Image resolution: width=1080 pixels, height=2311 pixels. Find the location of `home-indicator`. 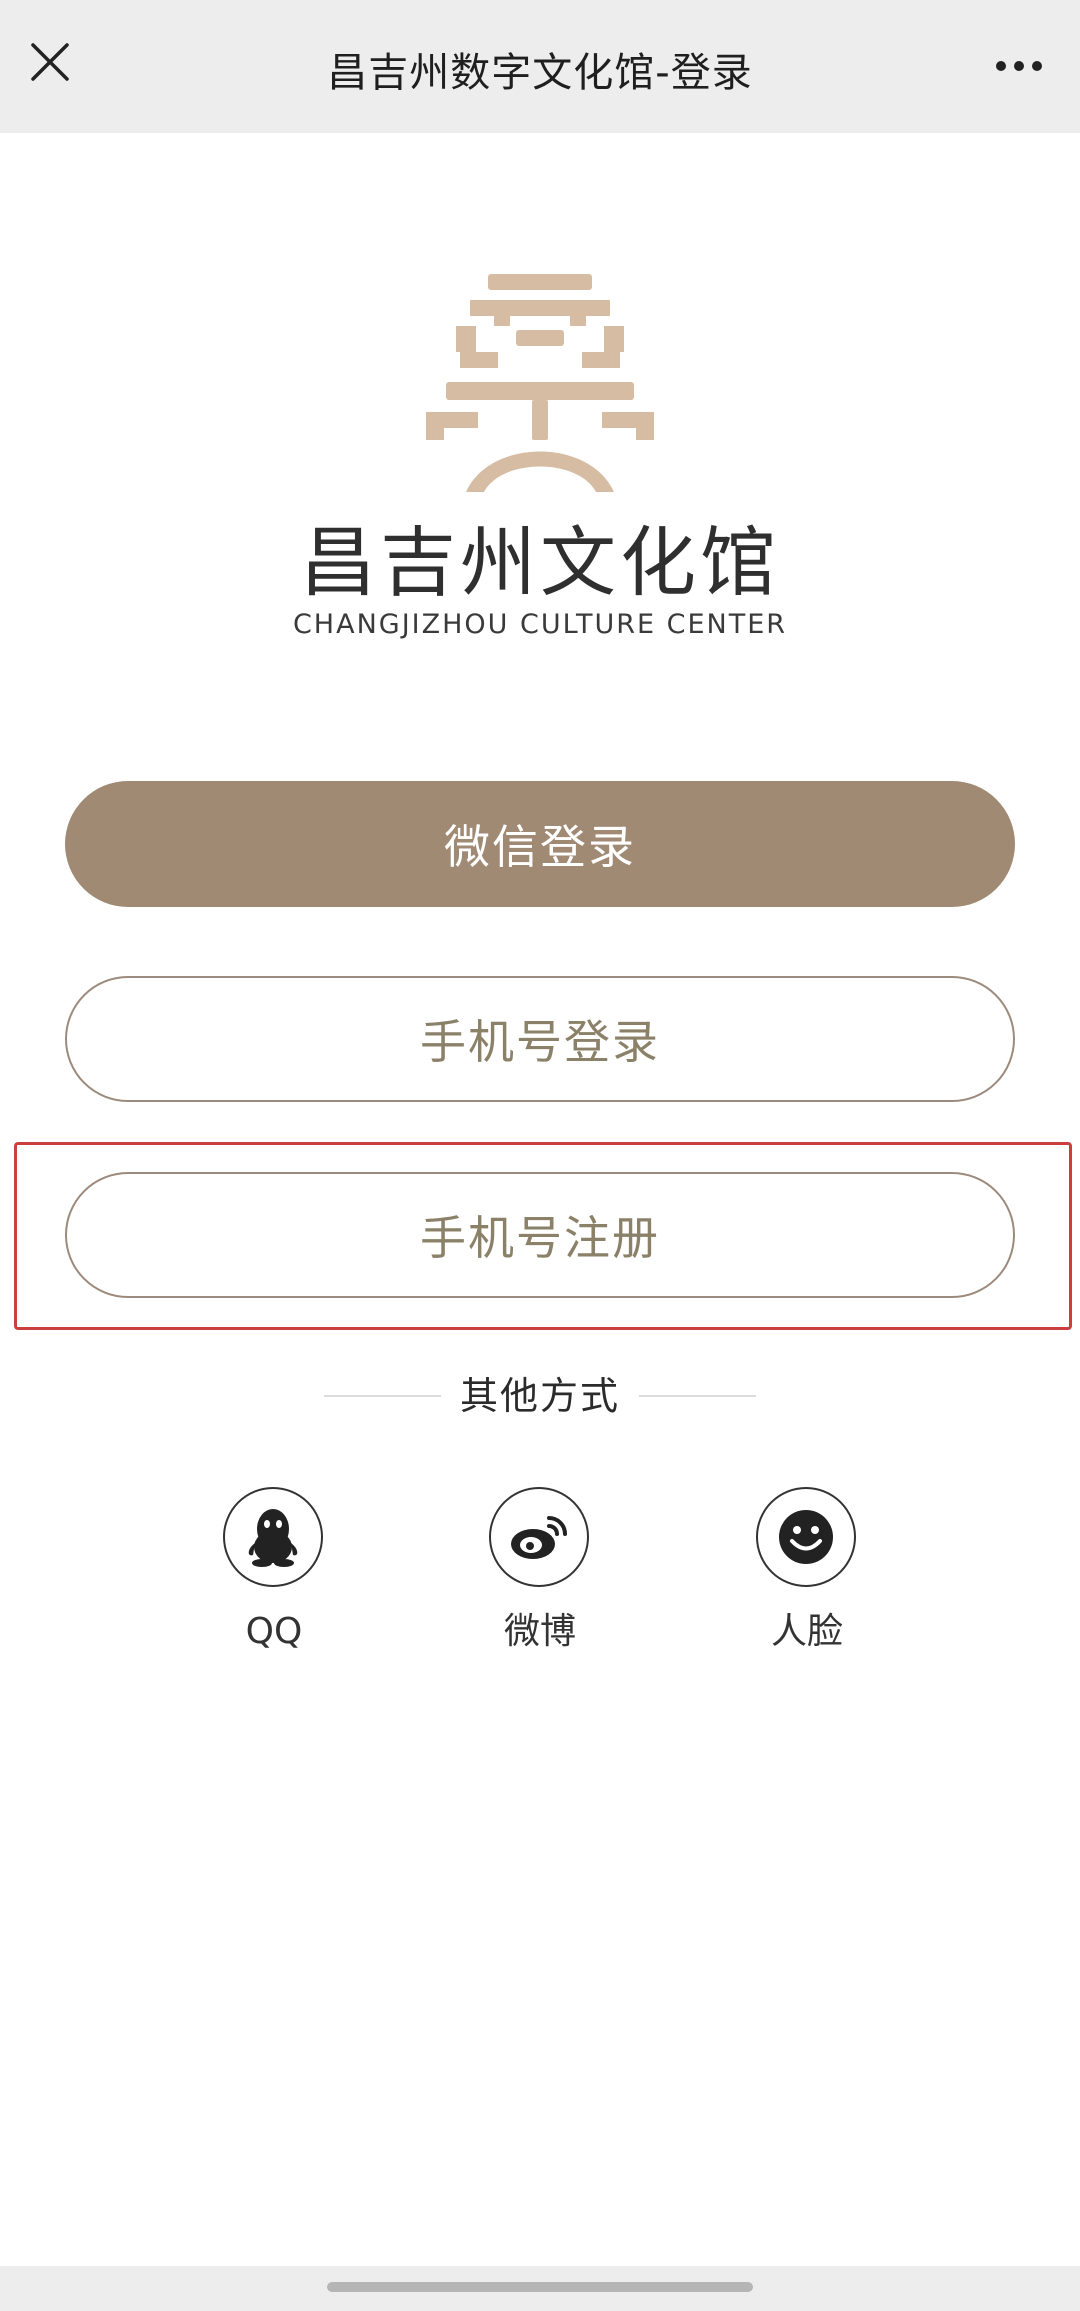

home-indicator is located at coordinates (540, 2287).